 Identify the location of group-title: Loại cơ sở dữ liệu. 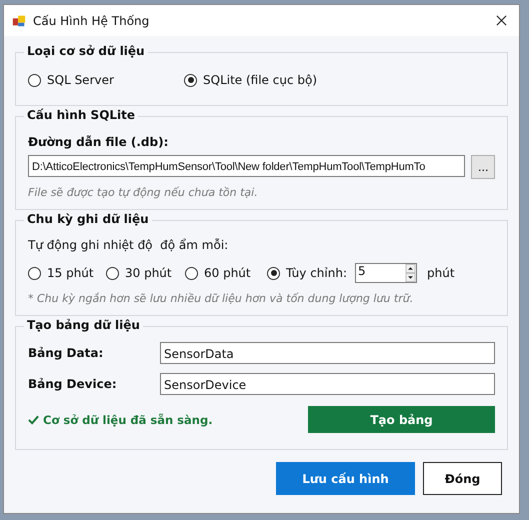
(86, 51).